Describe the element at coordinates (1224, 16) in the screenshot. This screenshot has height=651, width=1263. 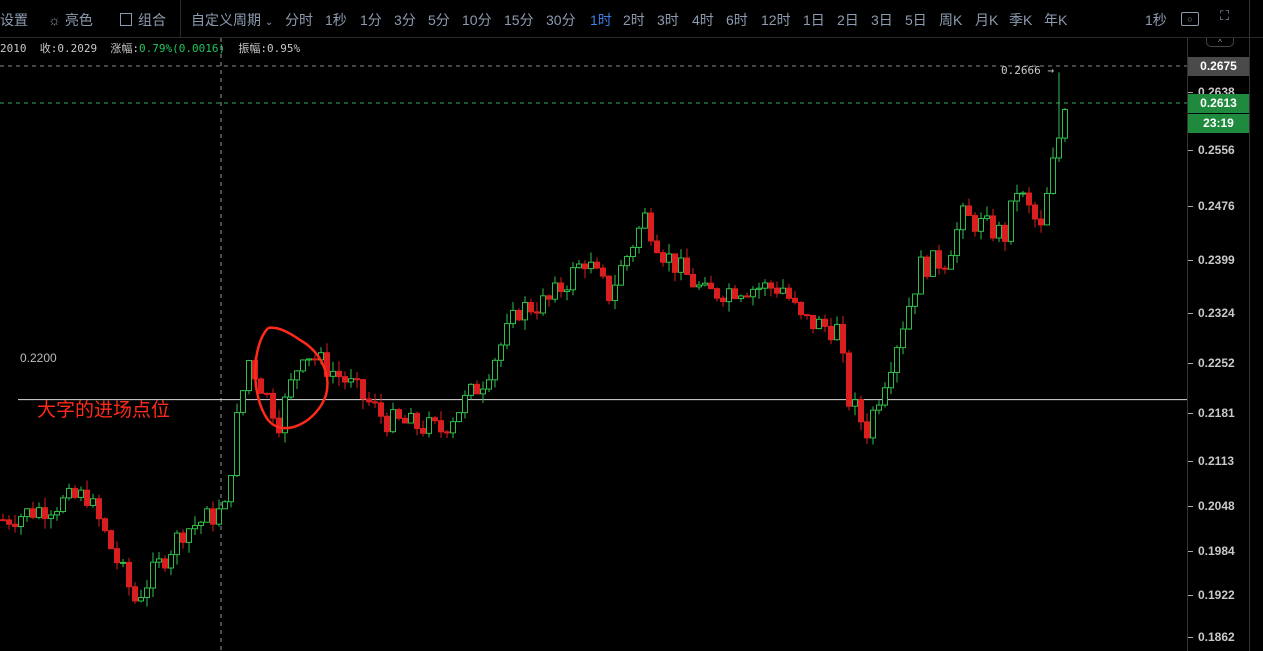
I see `fullscreen-icon: ⛶` at that location.